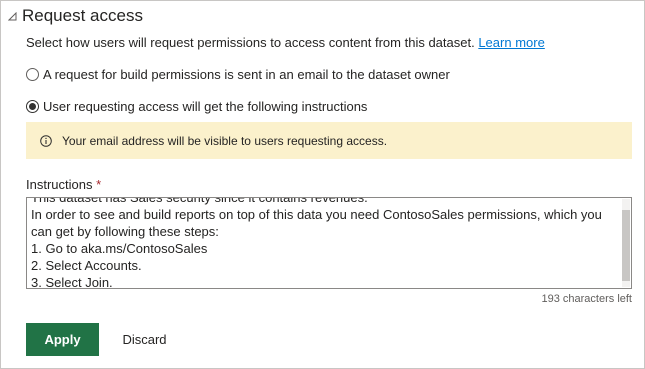  I want to click on info-icon, so click(46, 140).